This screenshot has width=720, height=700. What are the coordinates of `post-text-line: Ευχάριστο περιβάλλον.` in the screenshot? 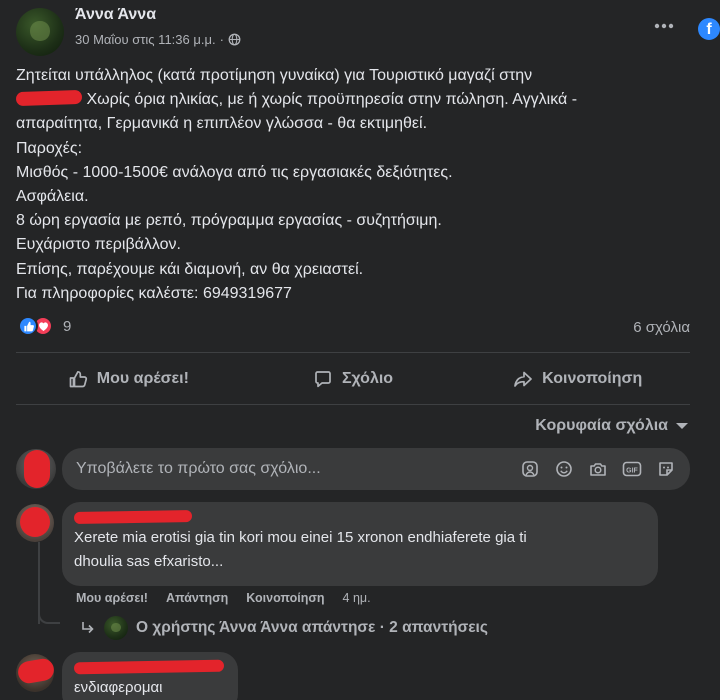 It's located at (98, 245).